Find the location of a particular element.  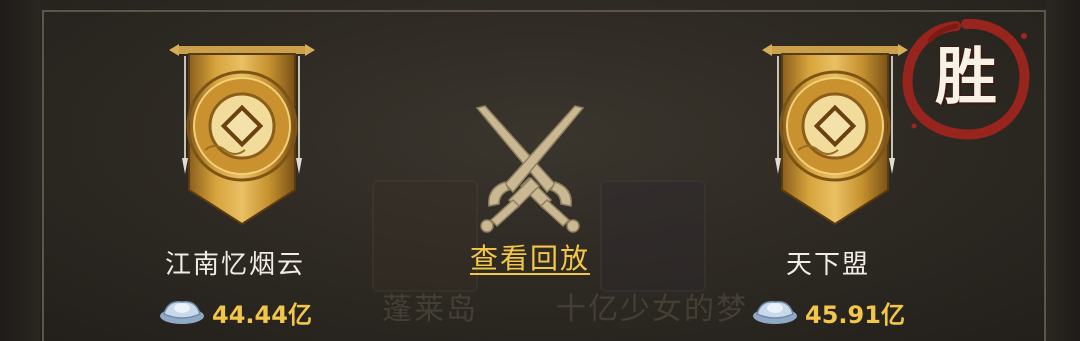

right-team-wealth-value: 45.91亿 is located at coordinates (855, 314).